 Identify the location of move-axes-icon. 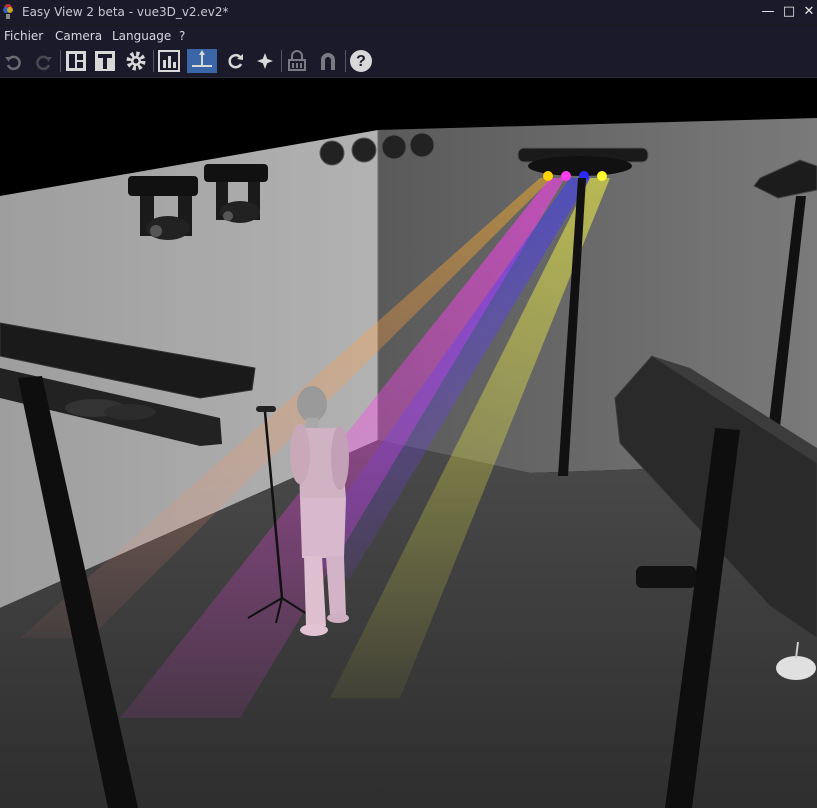
(202, 58).